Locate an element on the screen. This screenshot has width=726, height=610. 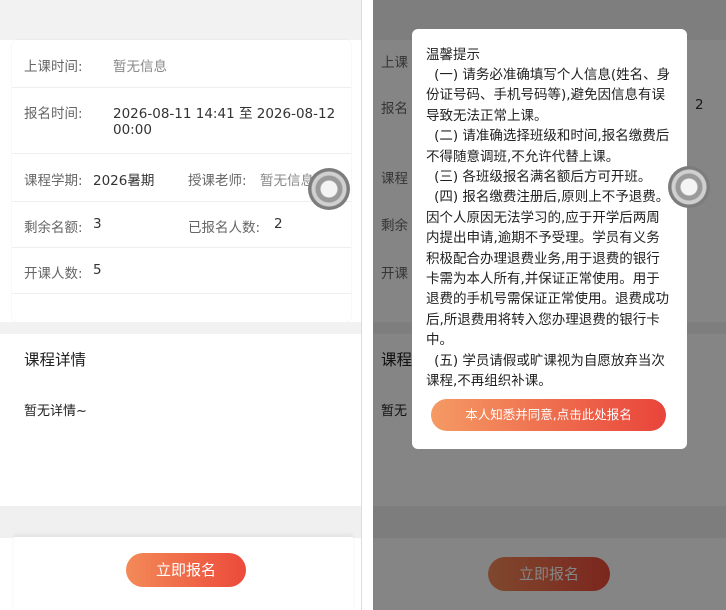
class-time-label: 上课时间: is located at coordinates (53, 67).